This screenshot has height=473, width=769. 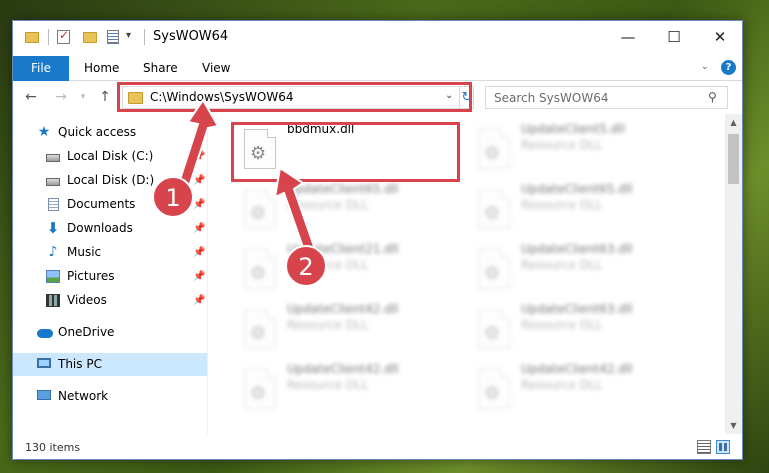 I want to click on title-bar: ▾ SysWOW64 — ☐ ✕, so click(x=377, y=37).